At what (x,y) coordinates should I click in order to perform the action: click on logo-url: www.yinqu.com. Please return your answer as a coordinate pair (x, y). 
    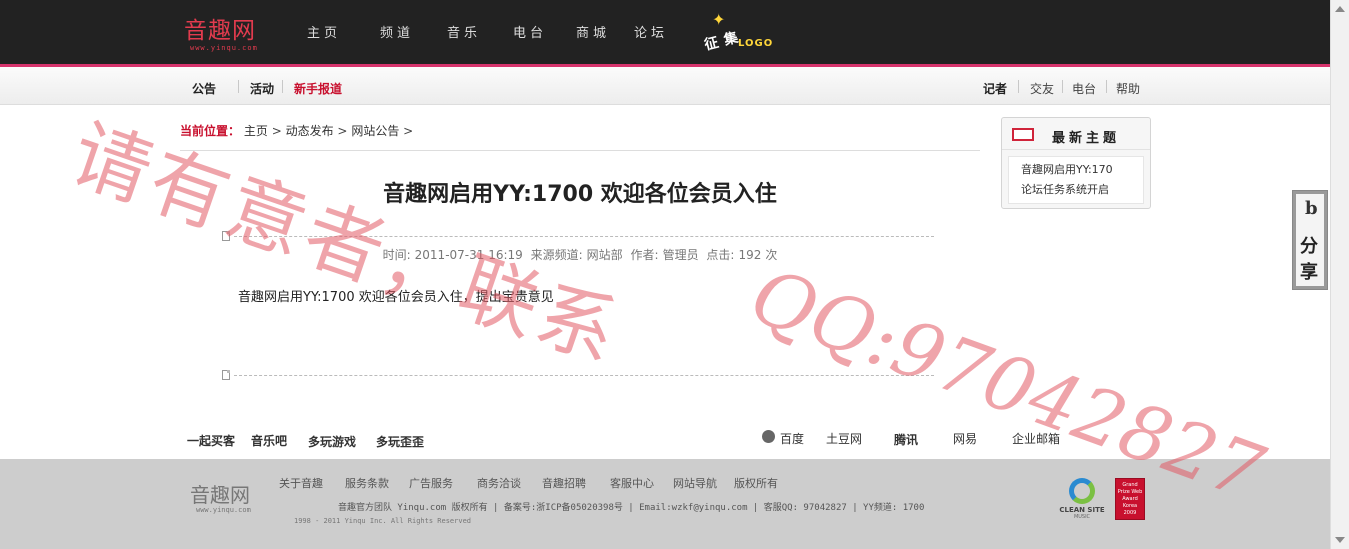
    Looking at the image, I should click on (224, 48).